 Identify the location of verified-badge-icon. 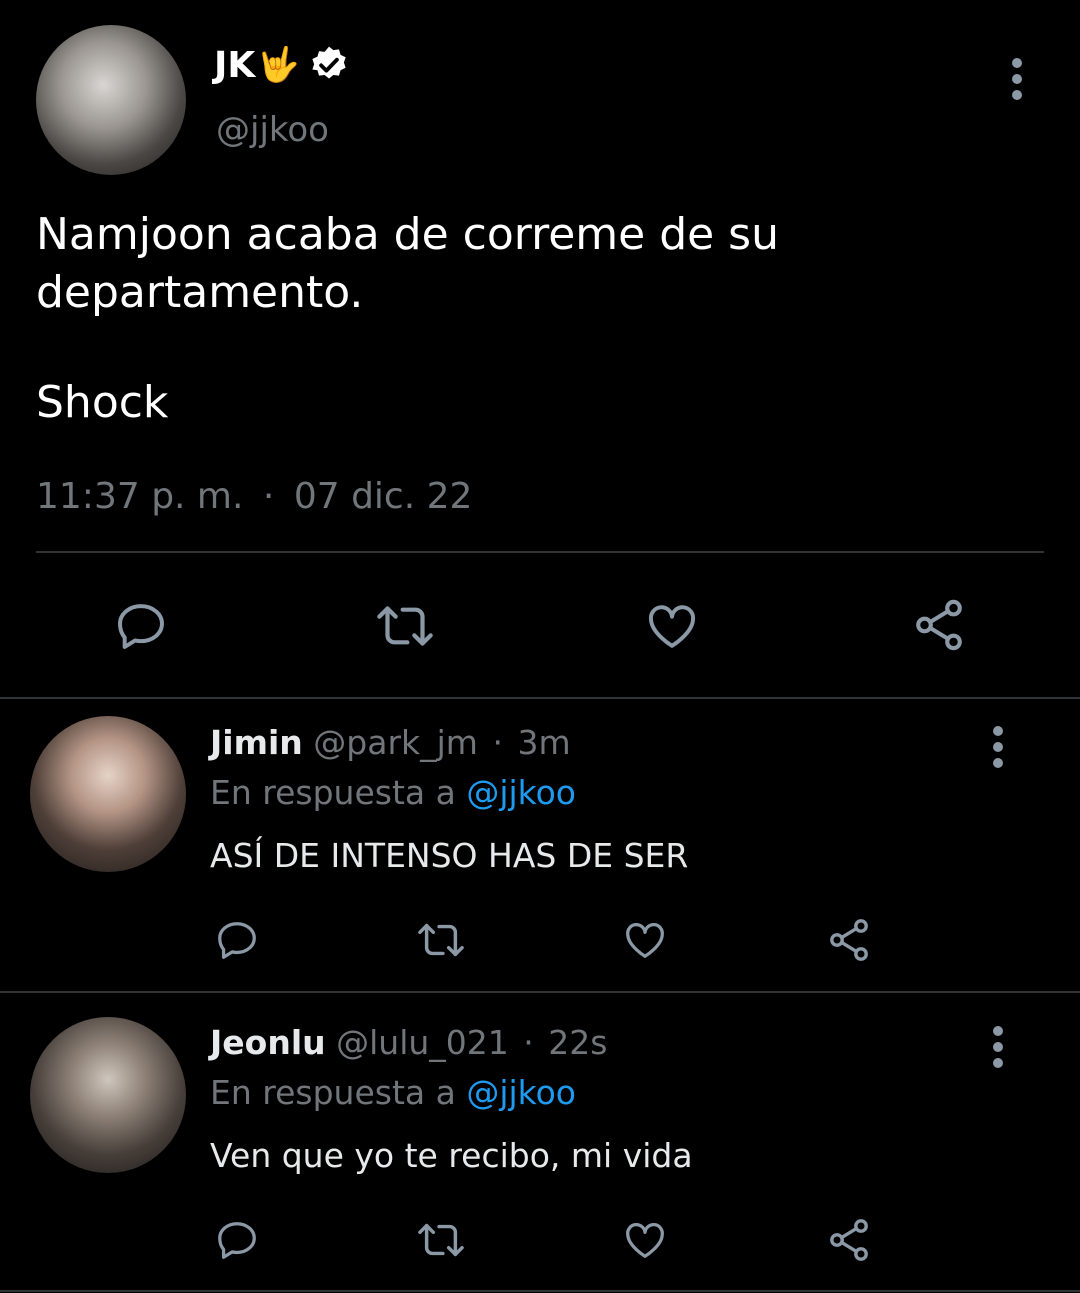
(329, 65).